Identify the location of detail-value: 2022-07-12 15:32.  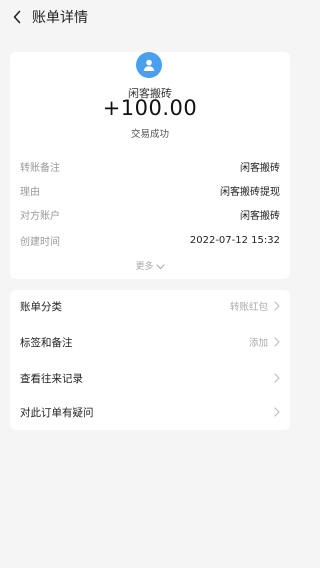
(234, 240).